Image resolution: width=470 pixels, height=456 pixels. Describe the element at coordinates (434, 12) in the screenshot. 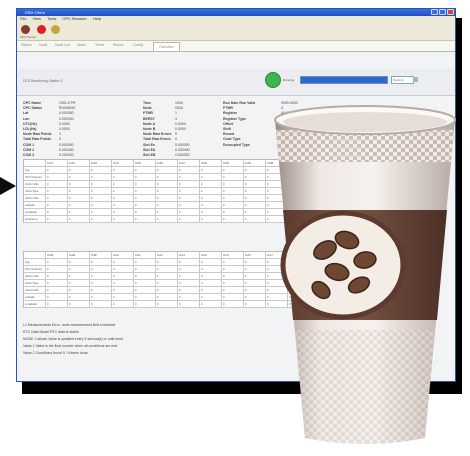

I see `minimize-button` at that location.